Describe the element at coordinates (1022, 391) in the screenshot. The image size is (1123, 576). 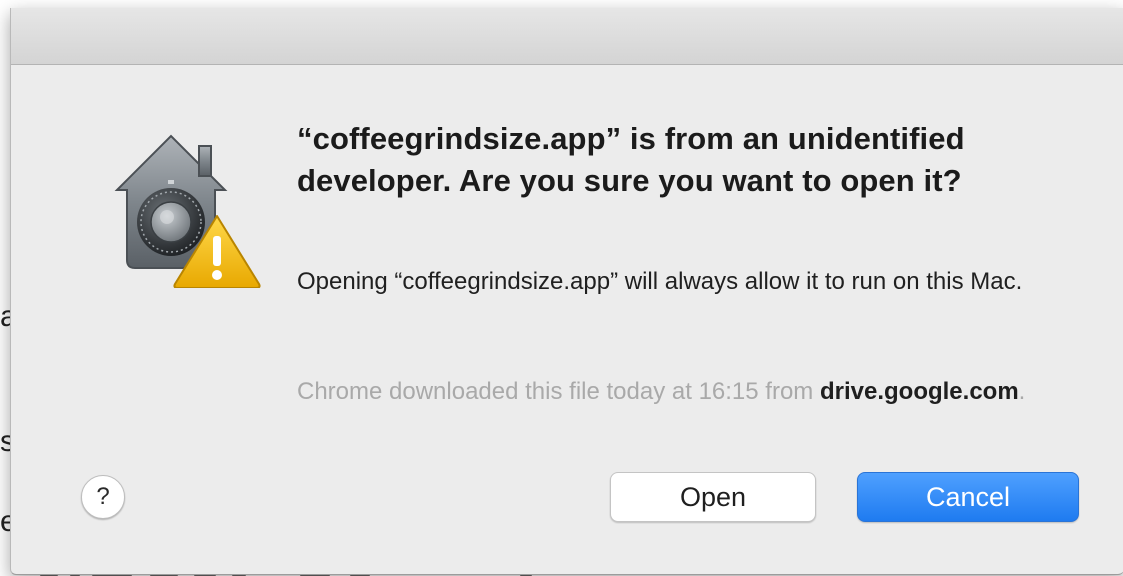
I see `download-source-suffix: .` at that location.